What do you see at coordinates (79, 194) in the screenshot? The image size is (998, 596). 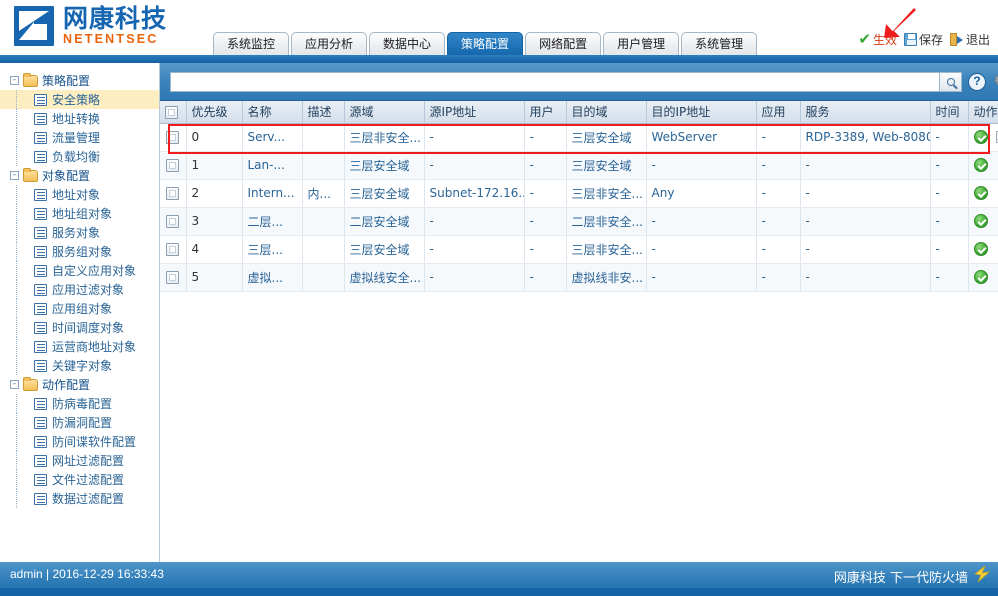 I see `sidebar-item-address-object: 地址对象` at bounding box center [79, 194].